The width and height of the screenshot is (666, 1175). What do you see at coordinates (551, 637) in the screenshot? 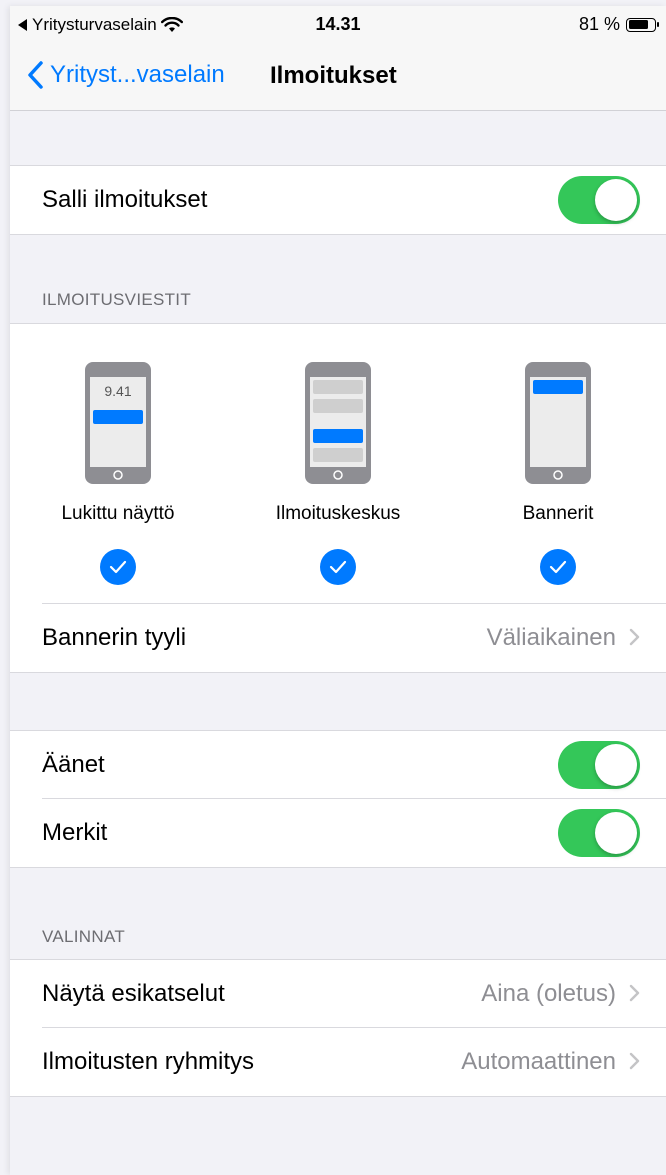
I see `banner-style-value: Väliaikainen` at bounding box center [551, 637].